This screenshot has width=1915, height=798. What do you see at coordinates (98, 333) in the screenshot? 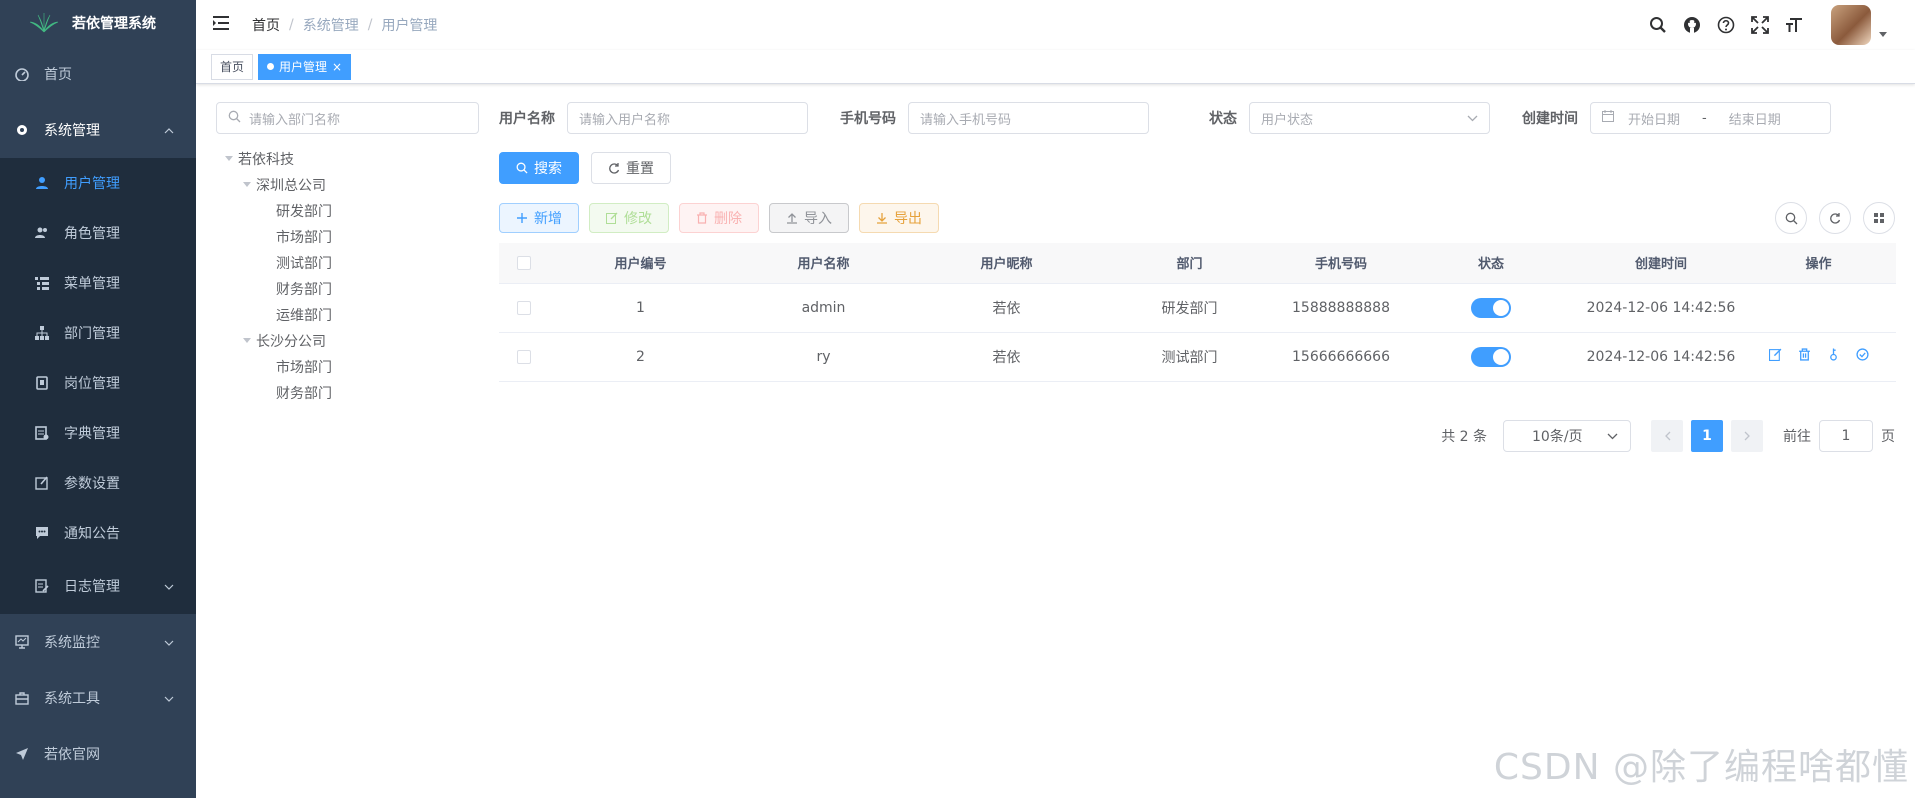
I see `sidebar-item-depts: 部门管理` at bounding box center [98, 333].